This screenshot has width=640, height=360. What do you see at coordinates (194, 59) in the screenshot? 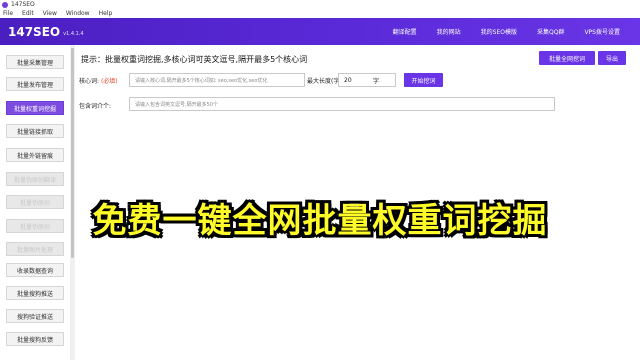
I see `tip-text: 提示：批量权重词挖掘,多核心词可英文逗号,隔开最多5个核心词` at bounding box center [194, 59].